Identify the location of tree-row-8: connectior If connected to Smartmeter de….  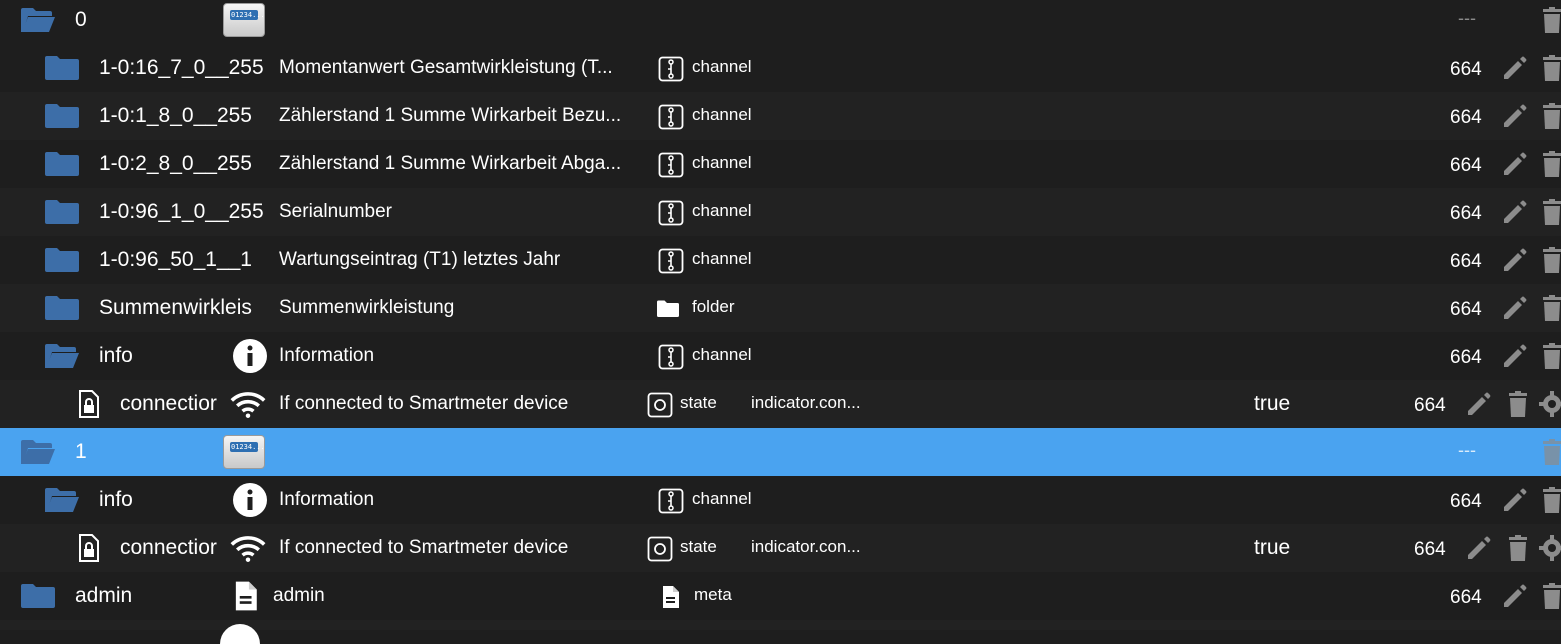
(780, 404).